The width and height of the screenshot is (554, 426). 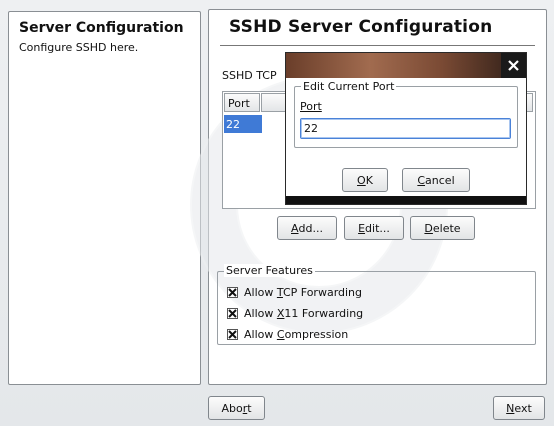 What do you see at coordinates (406, 200) in the screenshot?
I see `dialog-bottom-bar` at bounding box center [406, 200].